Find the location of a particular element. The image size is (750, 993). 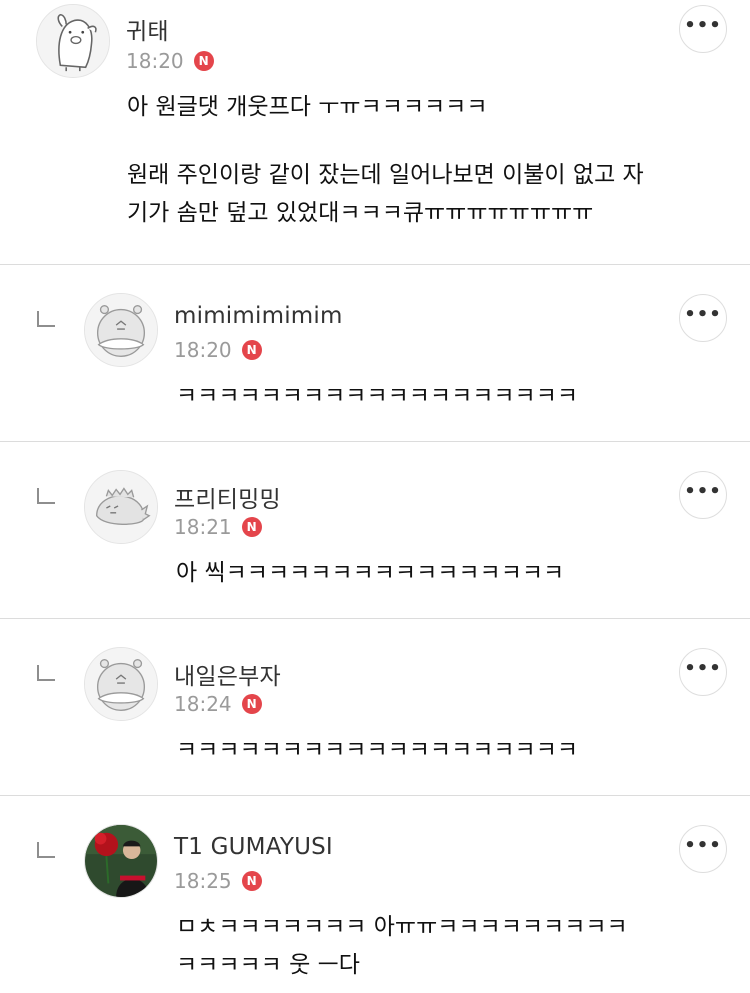

comment-body: ㅁㅊㅋㅋㅋㅋㅋㅋㅋ 아ㅠㅠㅋㅋㅋㅋㅋㅋㅋㅋㅋ ㅋㅋㅋㅋㅋ 웃 ㅡ다 is located at coordinates (402, 946).